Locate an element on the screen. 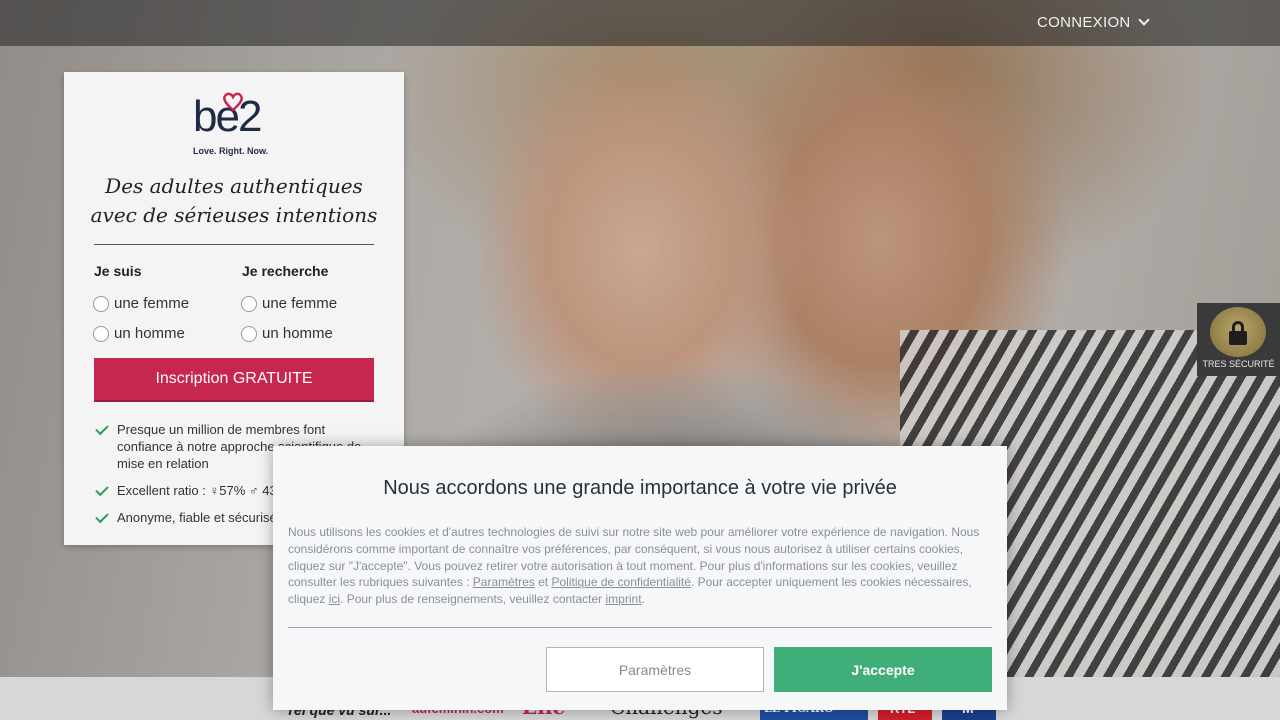  security-seal is located at coordinates (1238, 332).